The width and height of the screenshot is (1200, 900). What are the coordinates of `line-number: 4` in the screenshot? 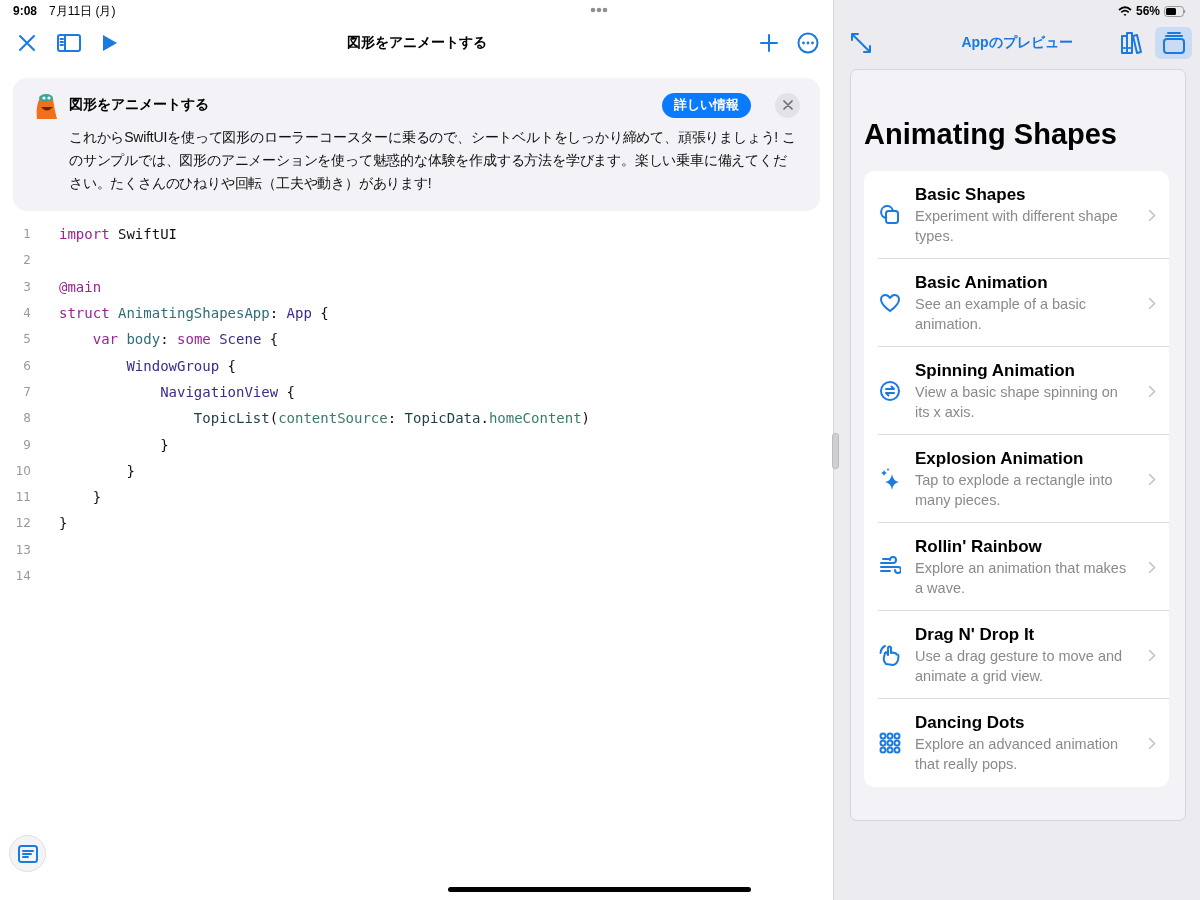 It's located at (26, 313).